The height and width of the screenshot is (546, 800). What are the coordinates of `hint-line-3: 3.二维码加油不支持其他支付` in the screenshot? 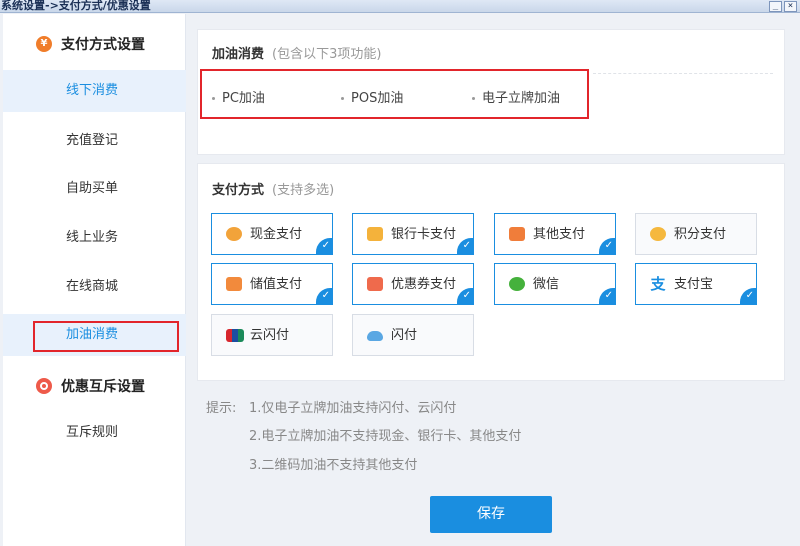 It's located at (333, 465).